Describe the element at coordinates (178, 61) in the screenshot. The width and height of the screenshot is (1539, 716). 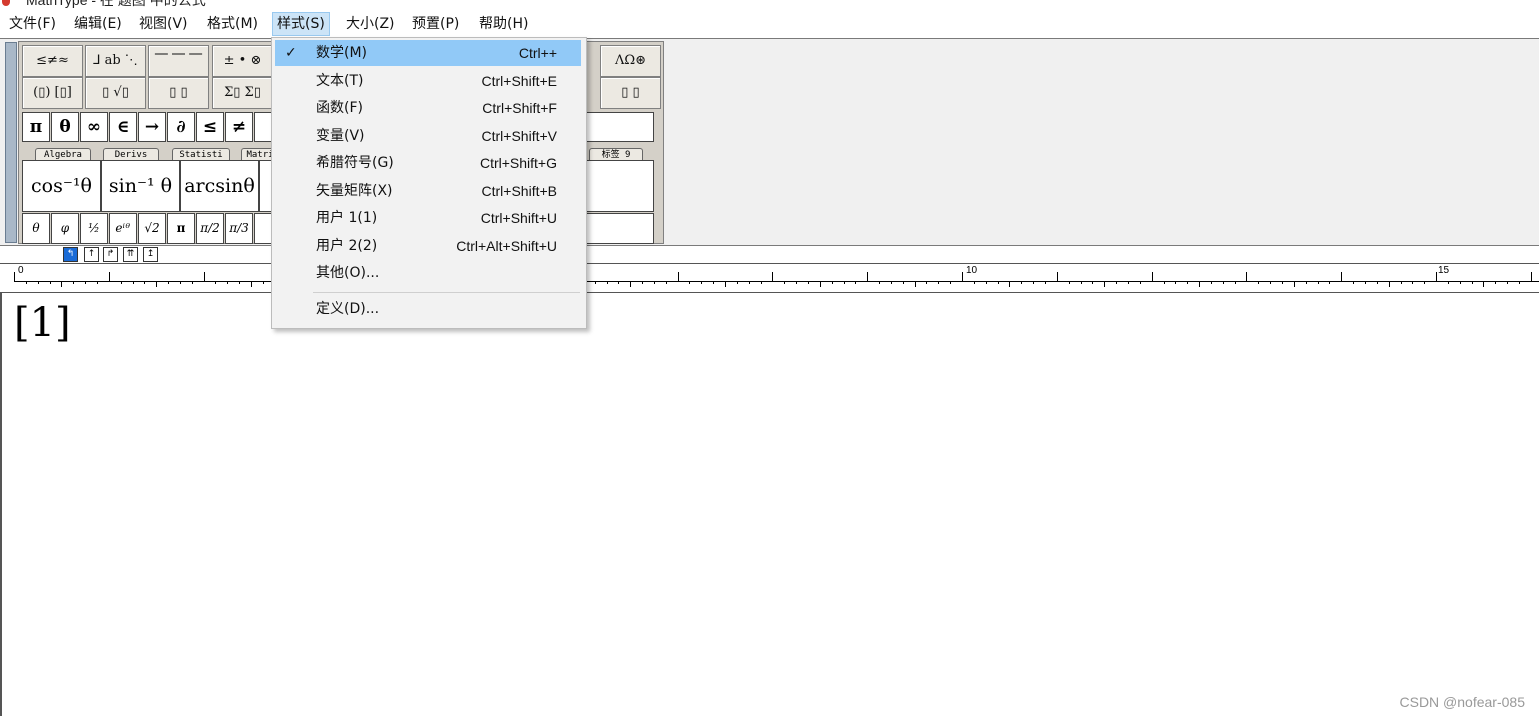
I see `palette-embellishments: ⎺ ⎺ ⎺` at that location.